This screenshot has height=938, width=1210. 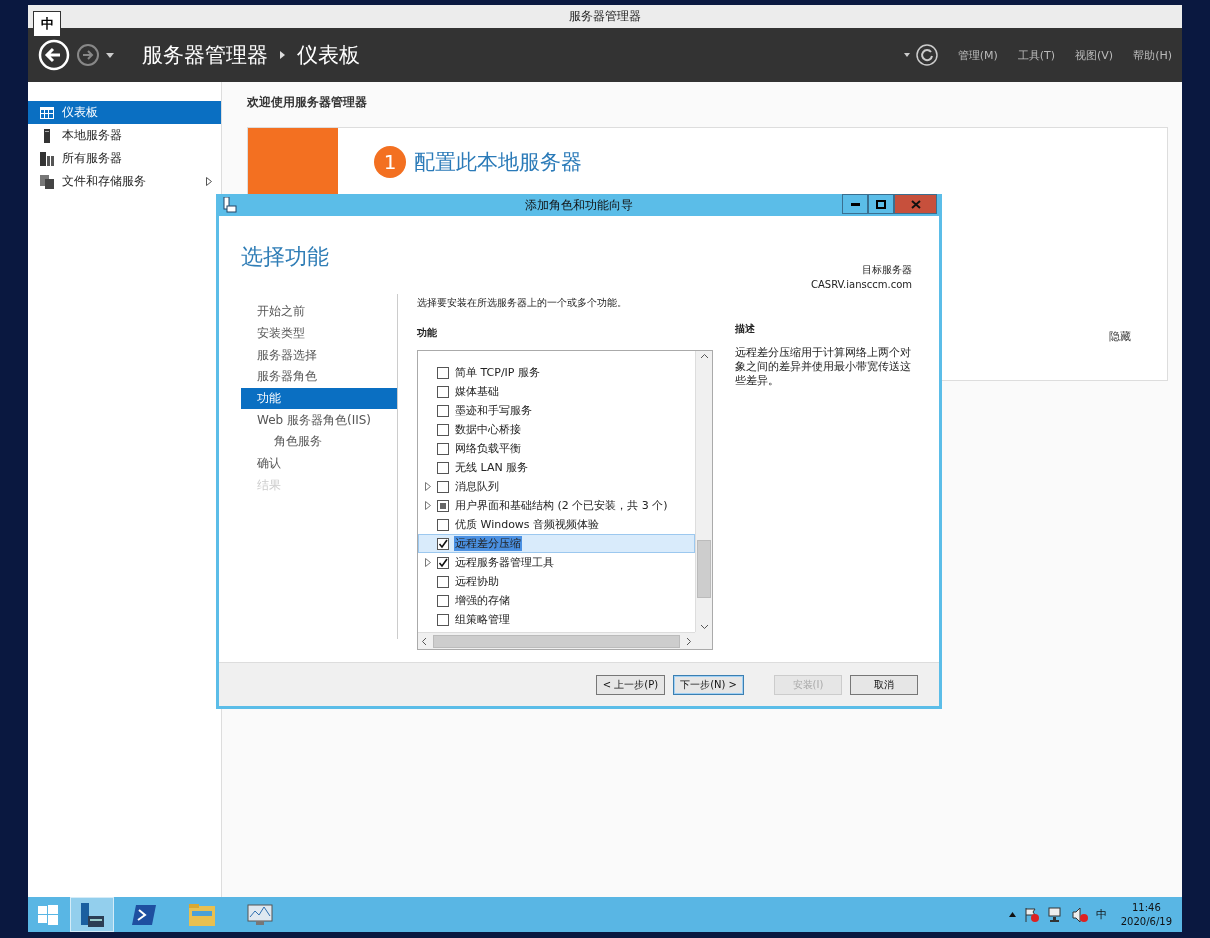 What do you see at coordinates (630, 684) in the screenshot?
I see `wizard-button: < 上一步(P)` at bounding box center [630, 684].